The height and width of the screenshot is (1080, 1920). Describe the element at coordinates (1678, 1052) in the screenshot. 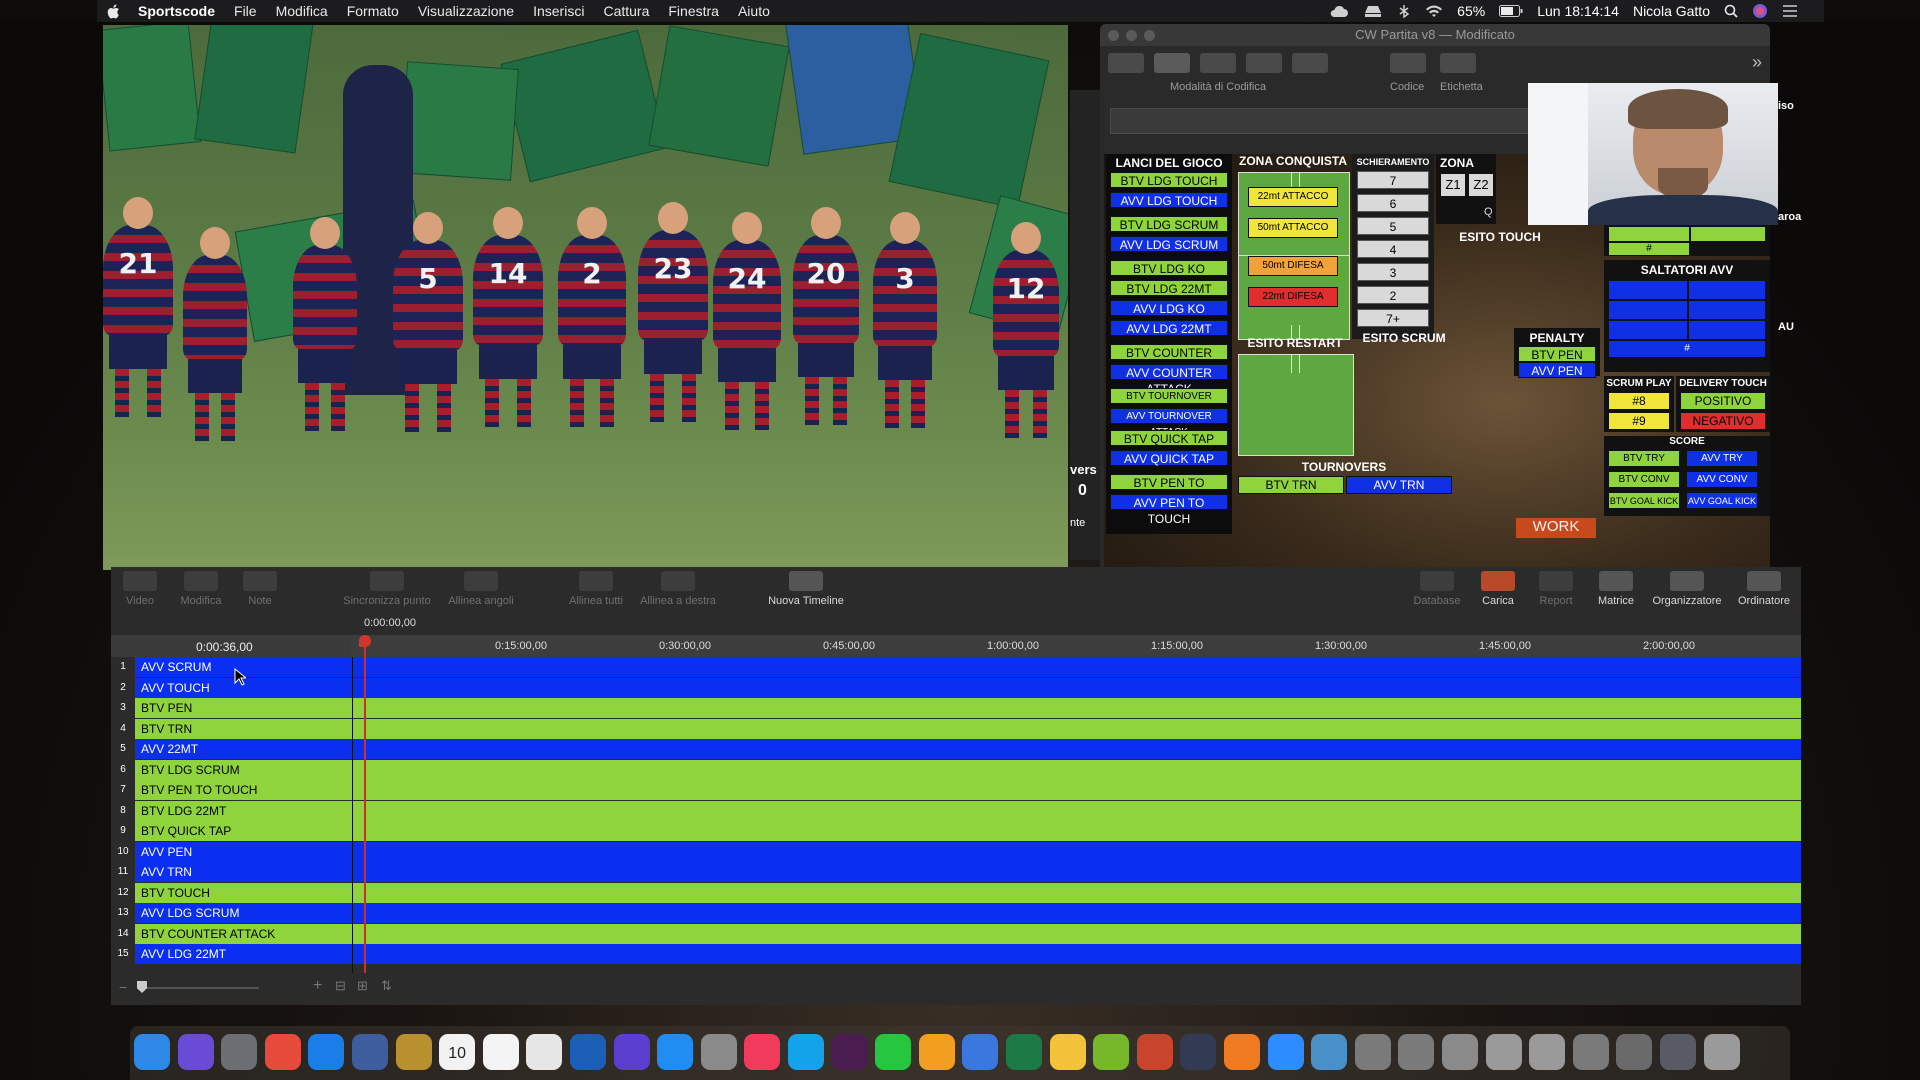

I see `screen-icon` at that location.